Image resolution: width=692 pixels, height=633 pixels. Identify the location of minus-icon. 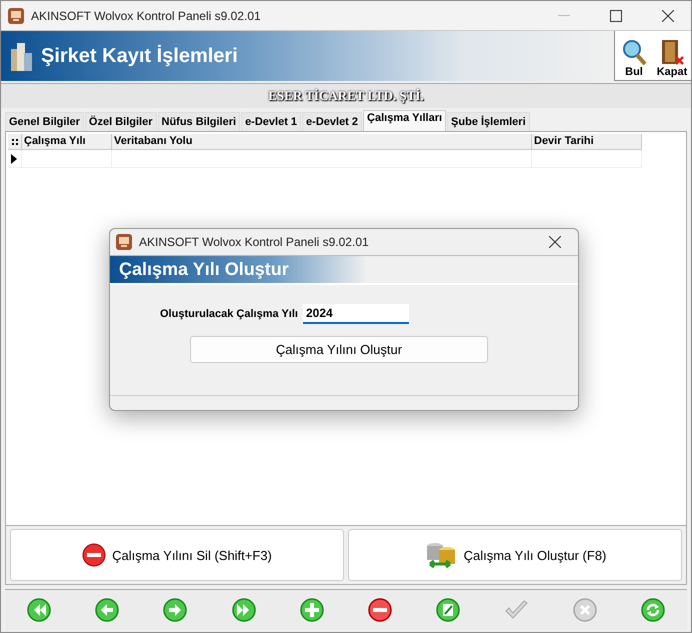
(94, 555).